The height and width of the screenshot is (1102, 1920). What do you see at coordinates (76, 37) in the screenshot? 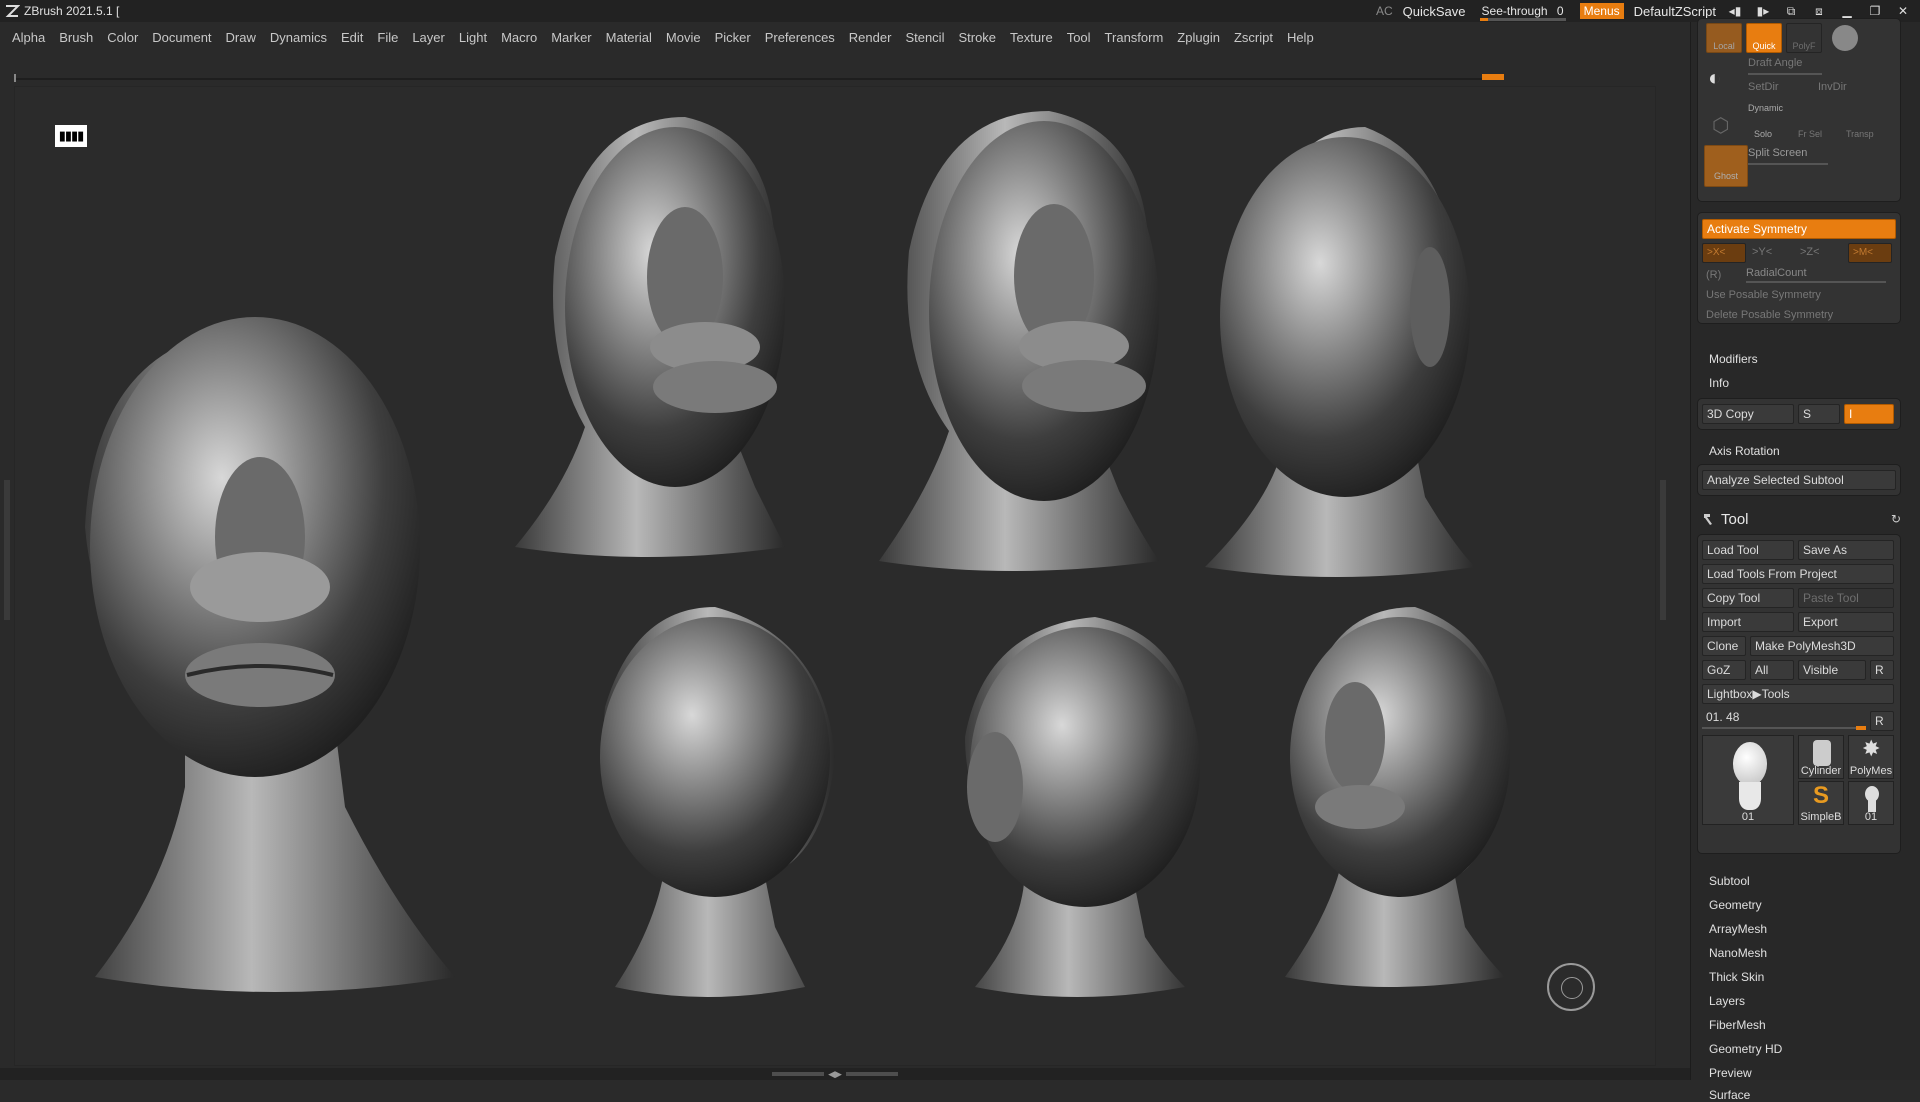
I see `menu-brush: Brush` at bounding box center [76, 37].